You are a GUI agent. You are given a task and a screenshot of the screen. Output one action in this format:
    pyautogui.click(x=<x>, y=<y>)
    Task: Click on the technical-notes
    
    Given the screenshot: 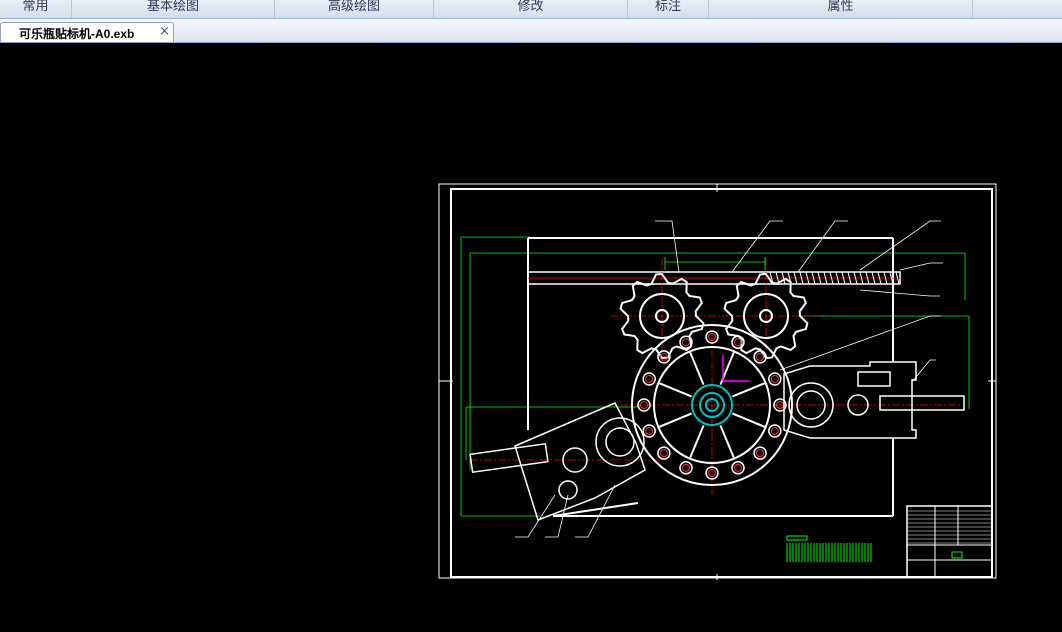 What is the action you would take?
    pyautogui.click(x=829, y=548)
    